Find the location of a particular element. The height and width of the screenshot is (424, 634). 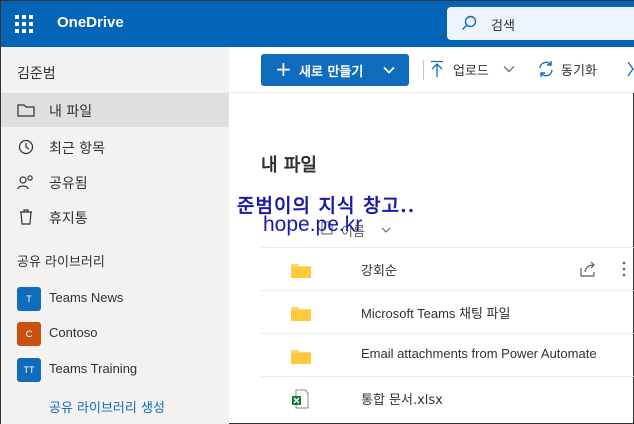

top-bar: OneDrive 검색 is located at coordinates (317, 24).